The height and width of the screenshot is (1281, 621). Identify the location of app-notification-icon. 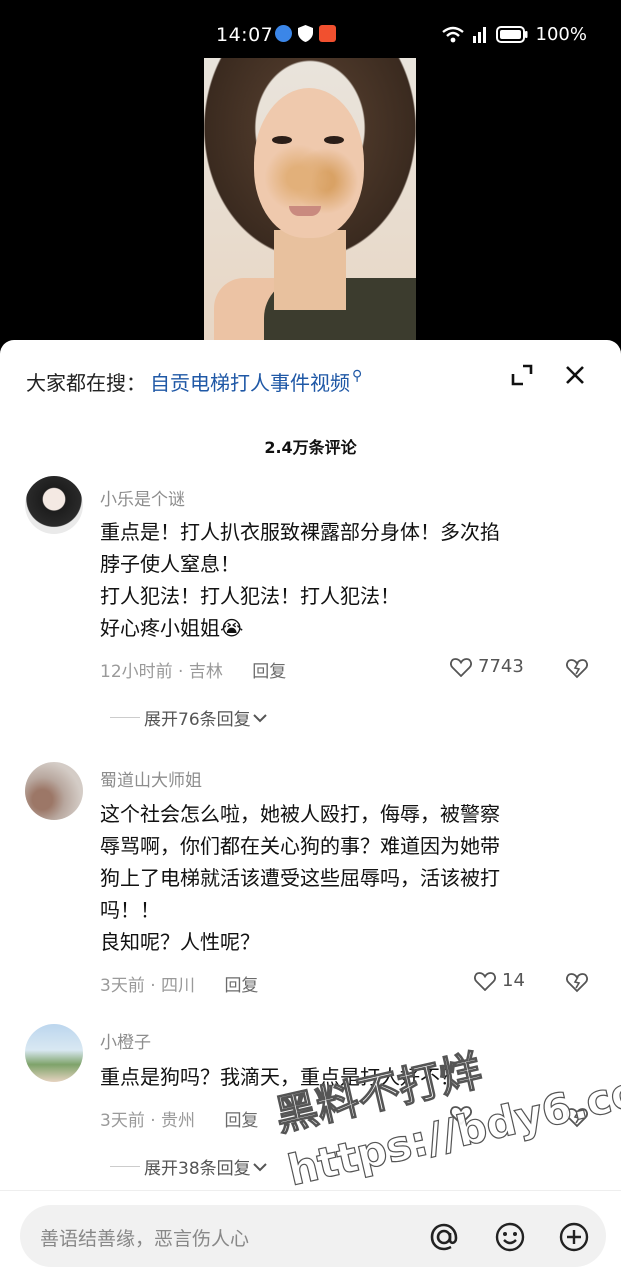
(327, 33).